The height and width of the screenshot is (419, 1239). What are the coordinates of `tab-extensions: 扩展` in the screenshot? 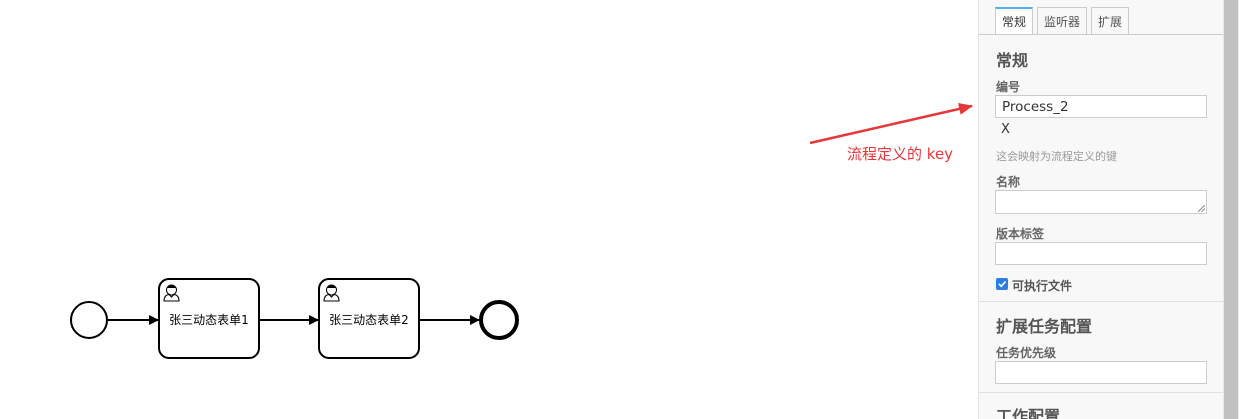 It's located at (1110, 20).